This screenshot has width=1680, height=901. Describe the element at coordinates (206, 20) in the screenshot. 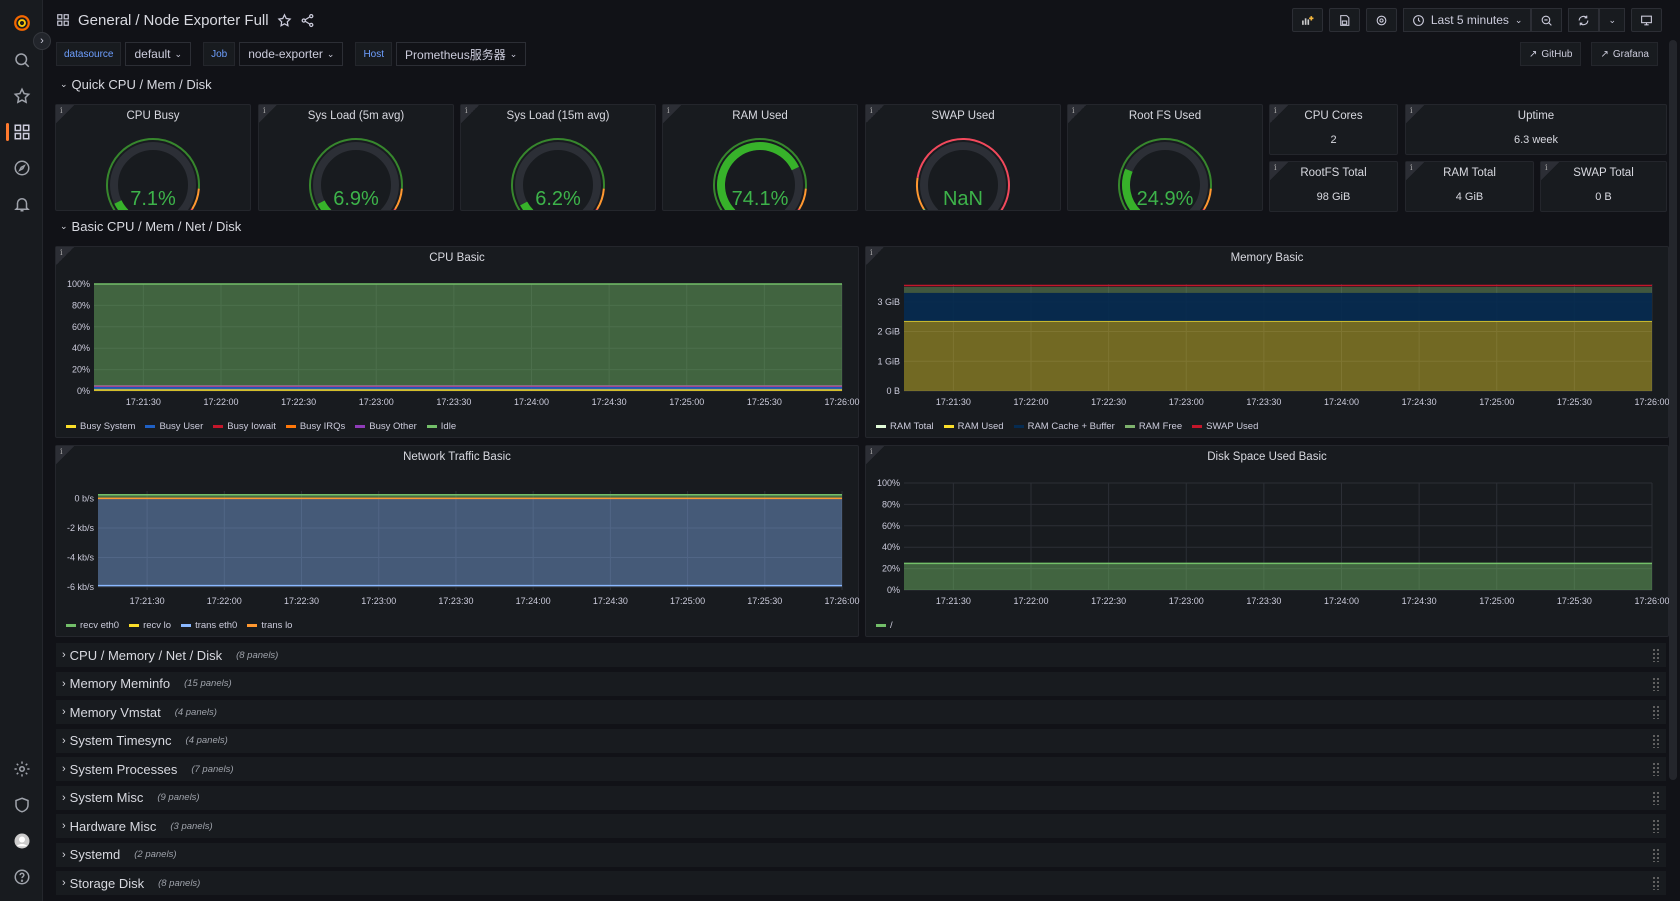

I see `dashboard-title: Node Exporter Full` at that location.